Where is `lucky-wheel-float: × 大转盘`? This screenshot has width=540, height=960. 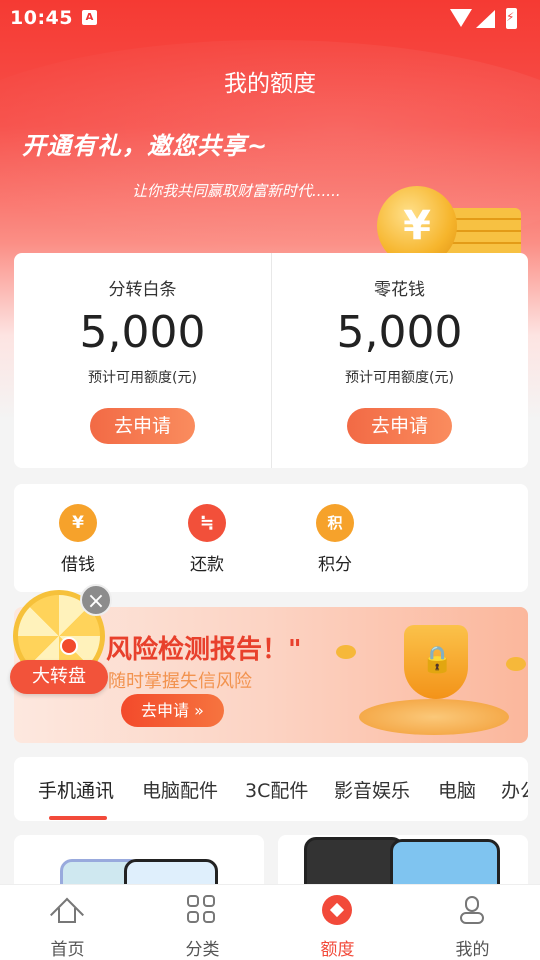
lucky-wheel-float: × 大转盘 is located at coordinates (62, 640).